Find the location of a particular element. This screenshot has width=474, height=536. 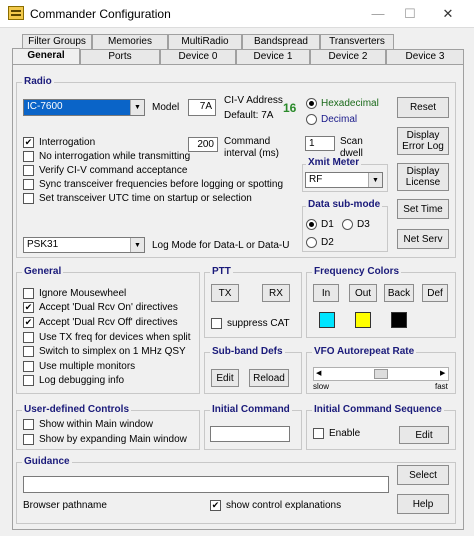

use-multiple-monitors-label: Use multiple monitors is located at coordinates (87, 366).